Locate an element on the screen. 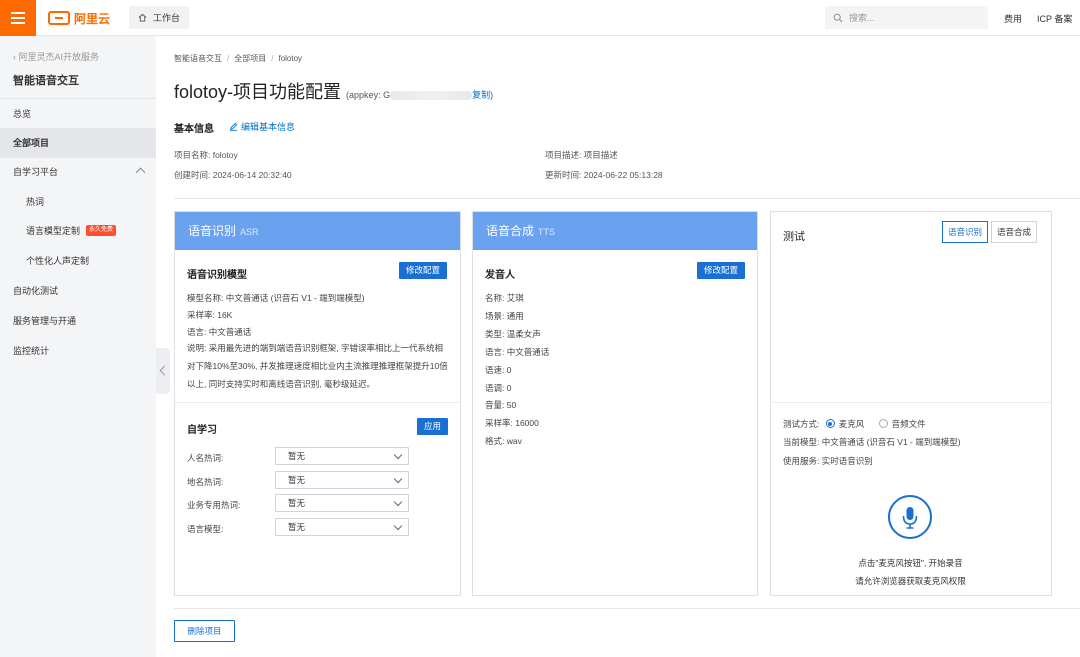  microphone-icon is located at coordinates (910, 518).